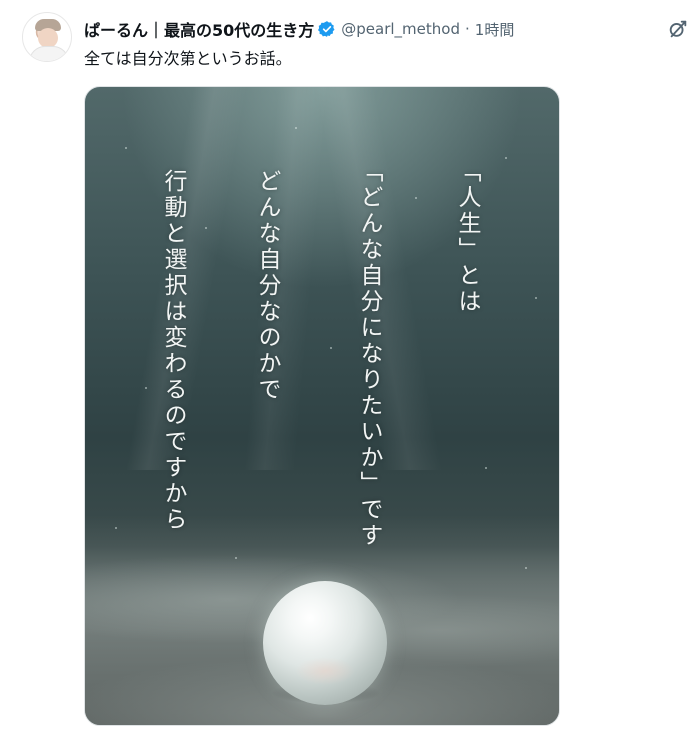 The height and width of the screenshot is (733, 695). I want to click on tweet-text: 全ては自分次第というお話。, so click(188, 58).